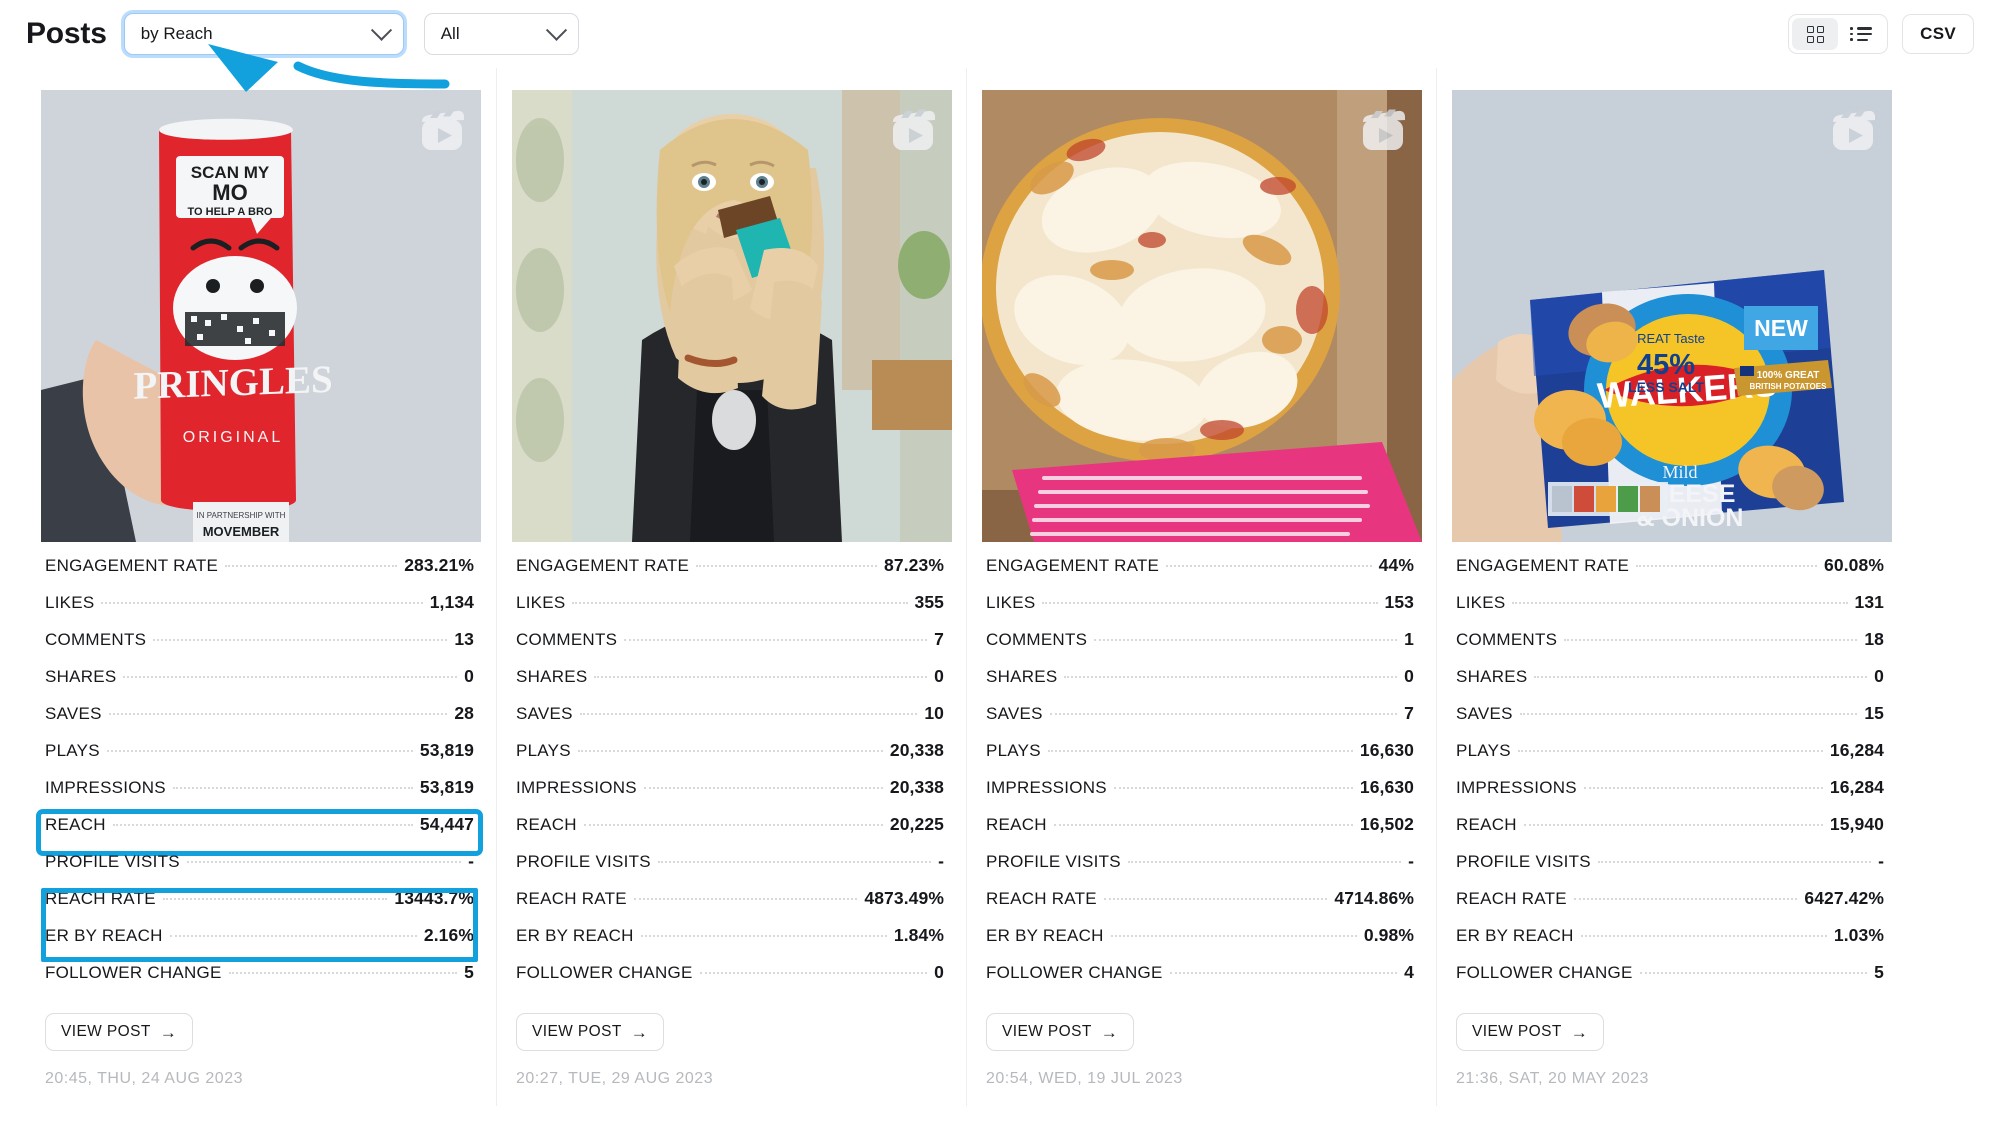 The image size is (2000, 1136). Describe the element at coordinates (73, 713) in the screenshot. I see `metric-label: SAVES` at that location.